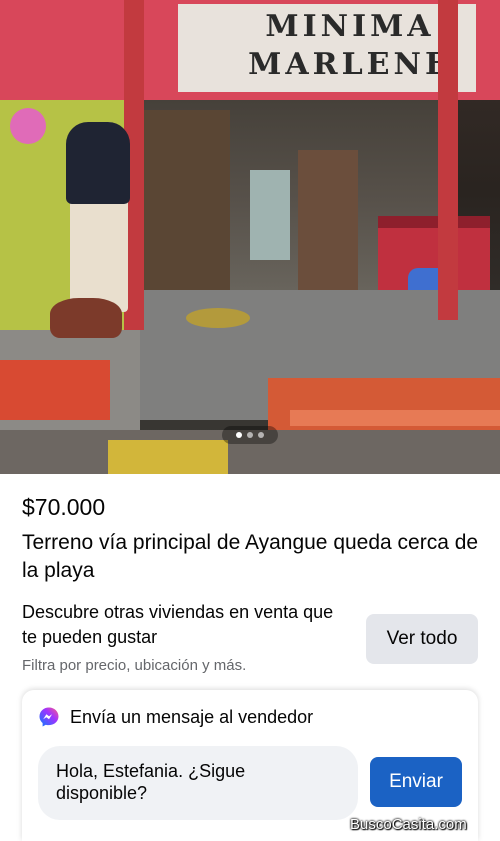 Image resolution: width=500 pixels, height=841 pixels. Describe the element at coordinates (270, 215) in the screenshot. I see `store-fridge` at that location.